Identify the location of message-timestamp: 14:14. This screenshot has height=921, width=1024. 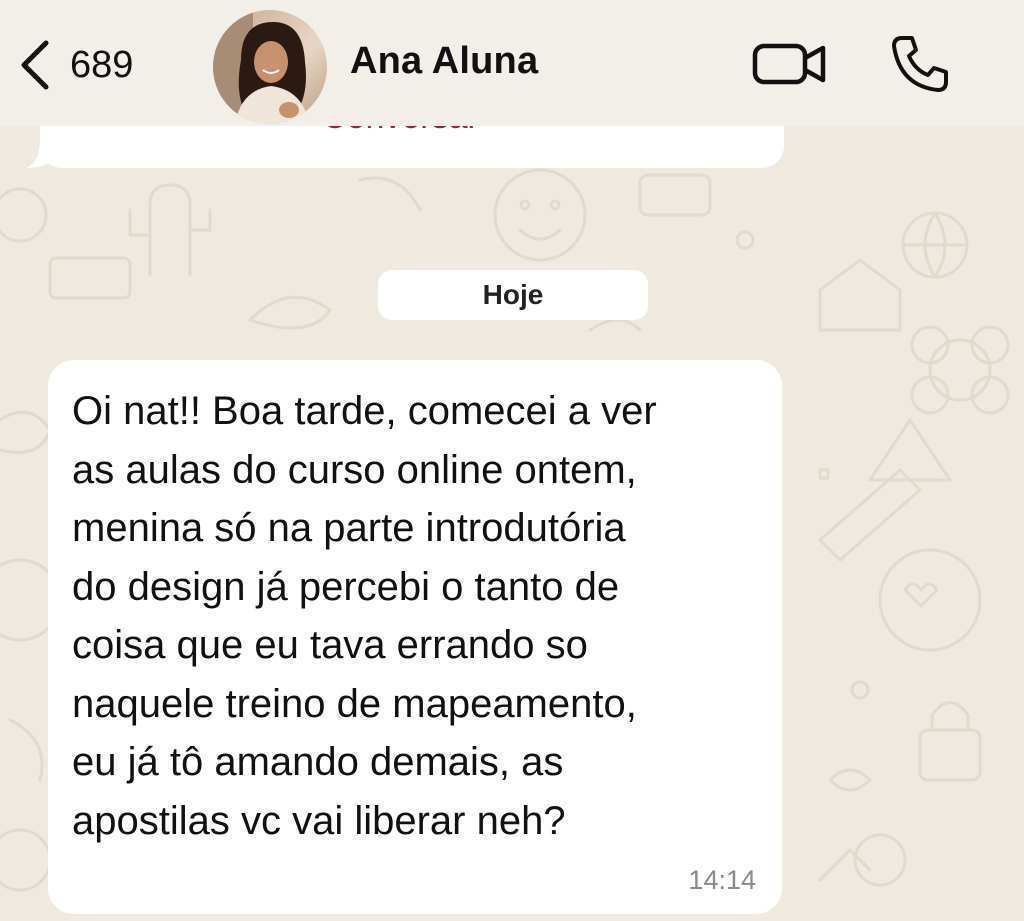
(722, 880).